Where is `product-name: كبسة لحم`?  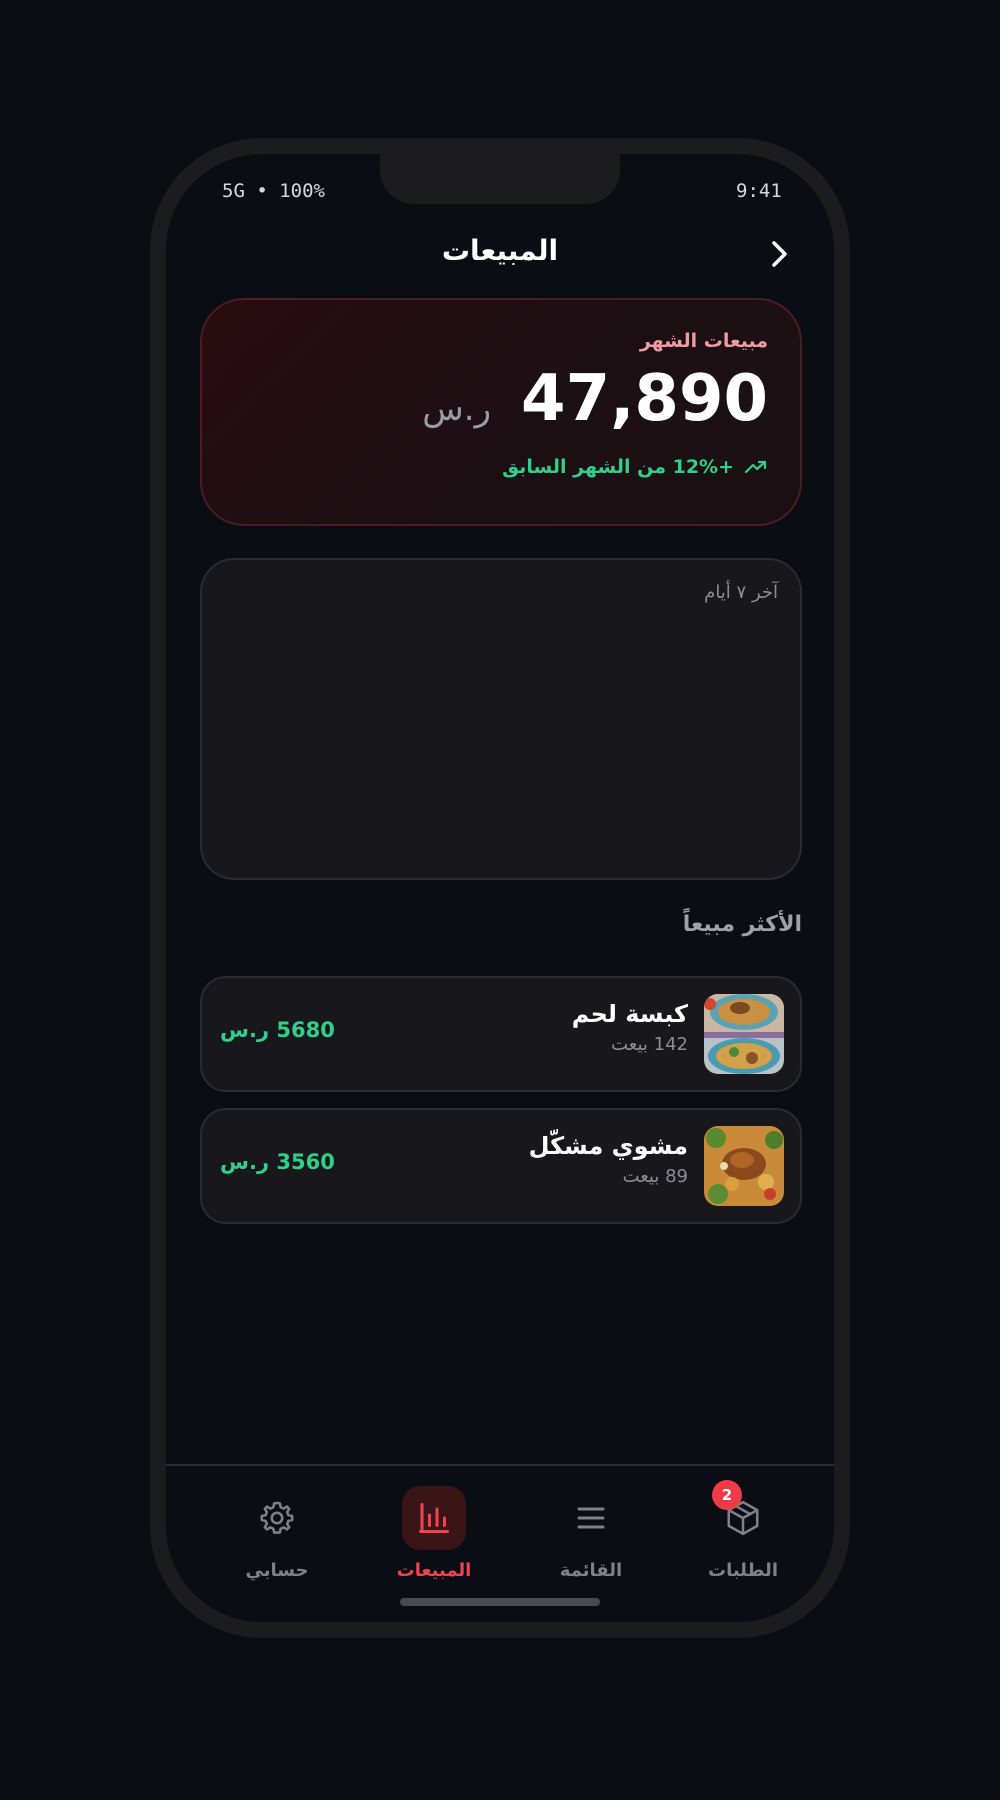 product-name: كبسة لحم is located at coordinates (629, 1014).